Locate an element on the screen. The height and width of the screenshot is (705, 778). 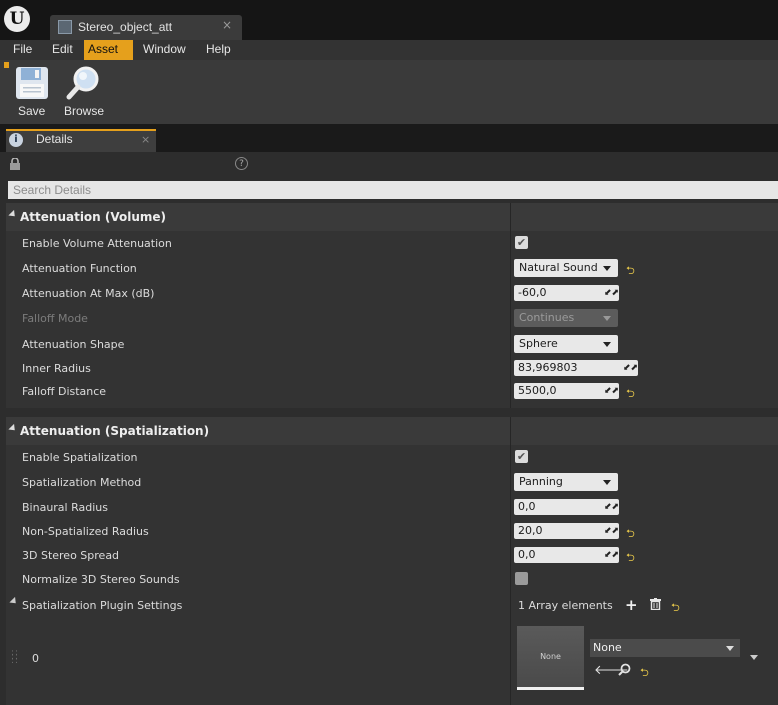
sound-attenuation-asset-icon is located at coordinates (65, 27).